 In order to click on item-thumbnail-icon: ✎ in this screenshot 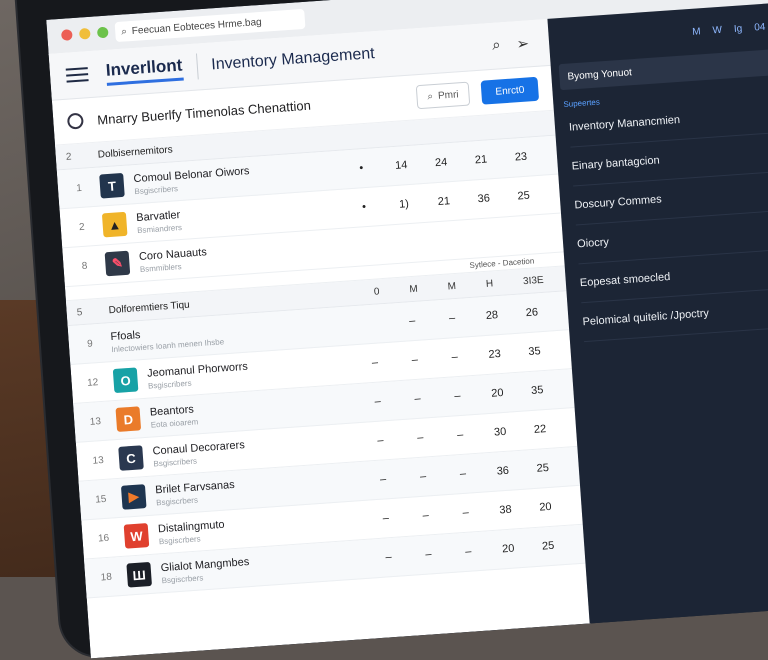, I will do `click(117, 263)`.